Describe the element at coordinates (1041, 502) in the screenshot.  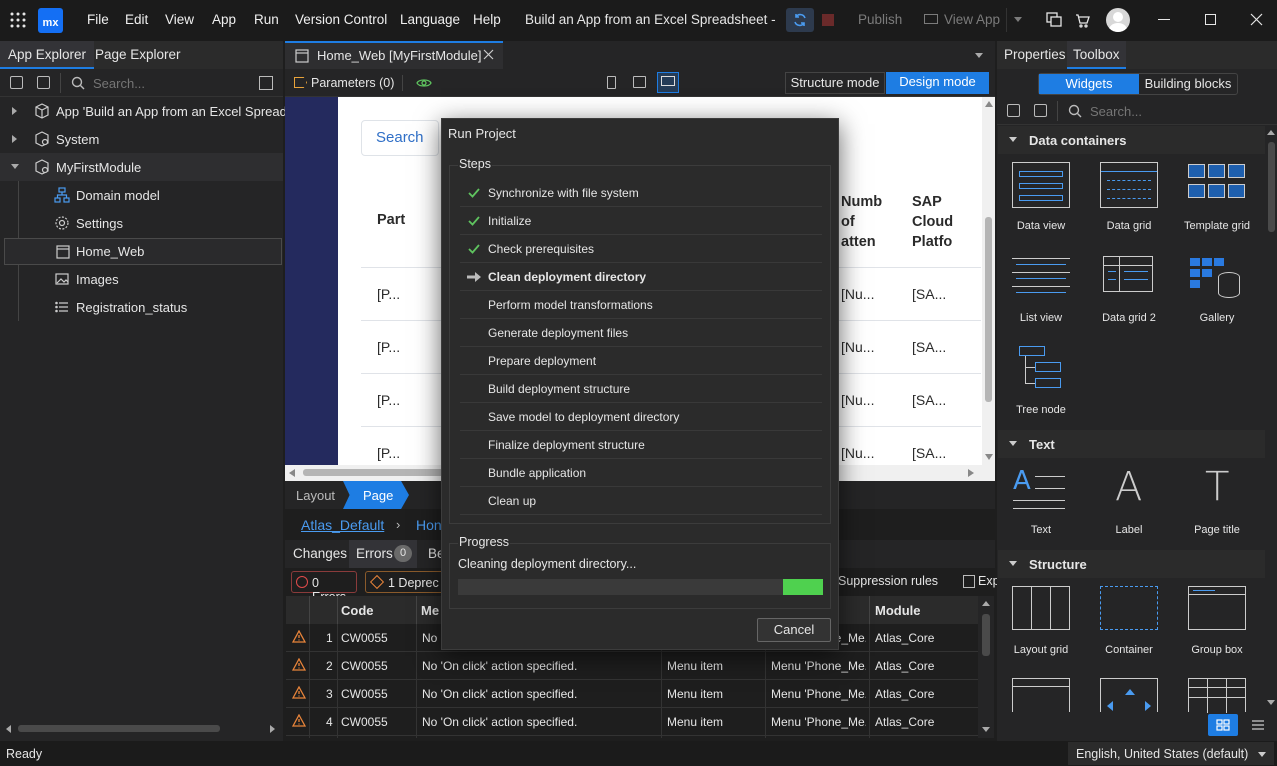
I see `widget-text: A Text` at that location.